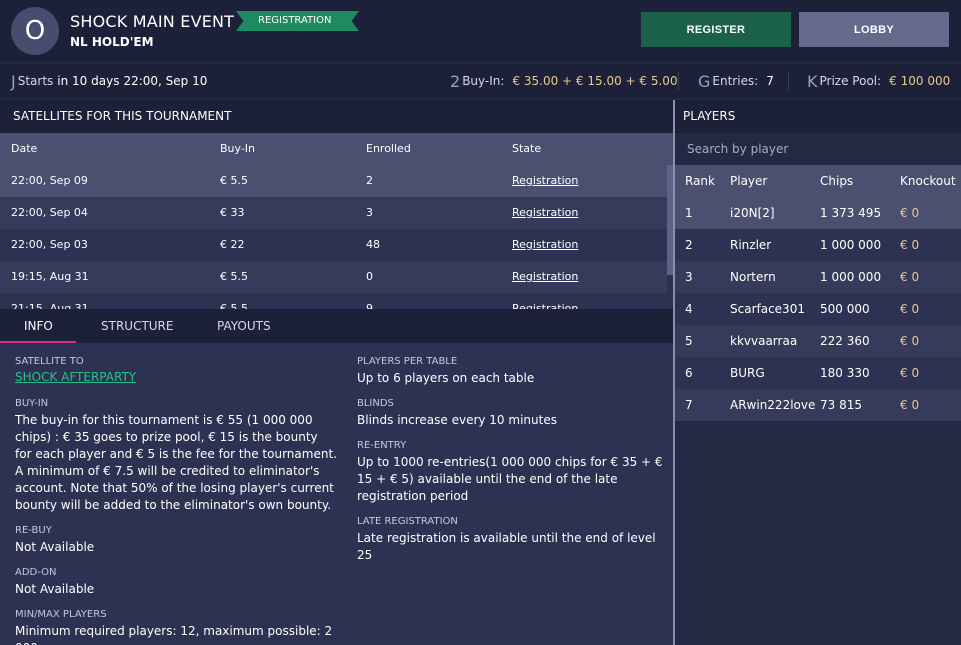 The image size is (961, 645). What do you see at coordinates (836, 181) in the screenshot?
I see `column-header-chips: Chips` at bounding box center [836, 181].